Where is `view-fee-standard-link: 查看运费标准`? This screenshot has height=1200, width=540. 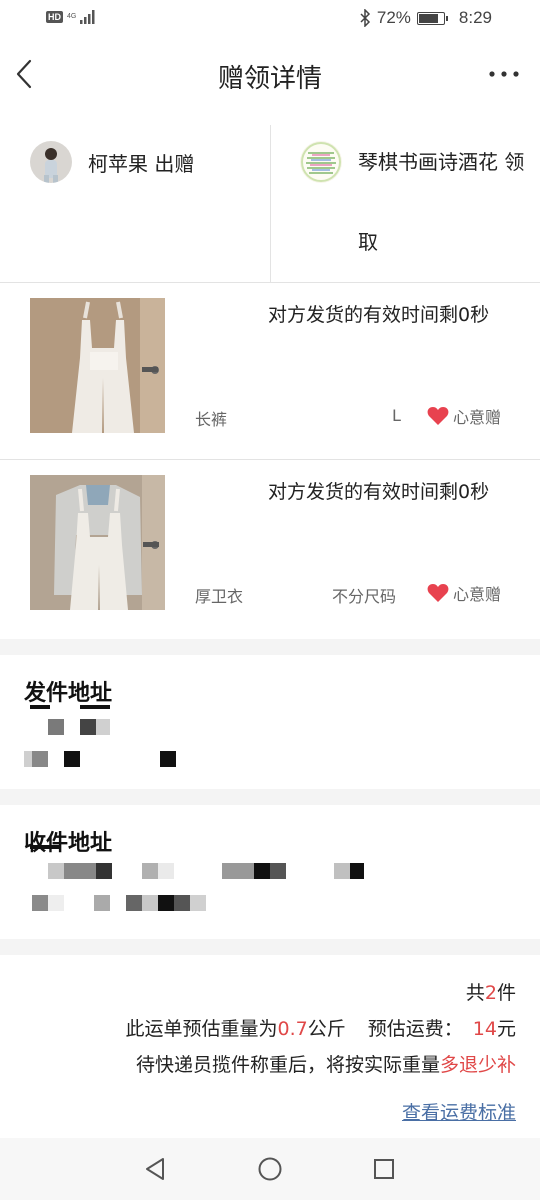
view-fee-standard-link: 查看运费标准 is located at coordinates (459, 1111).